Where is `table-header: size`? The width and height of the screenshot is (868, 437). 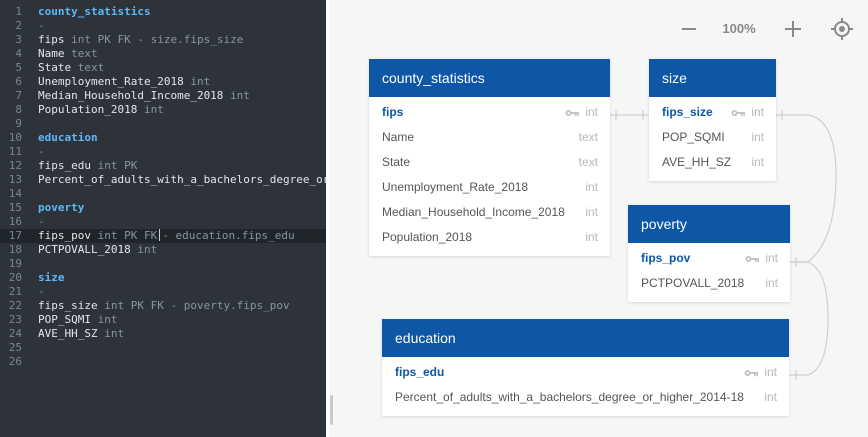 table-header: size is located at coordinates (712, 78).